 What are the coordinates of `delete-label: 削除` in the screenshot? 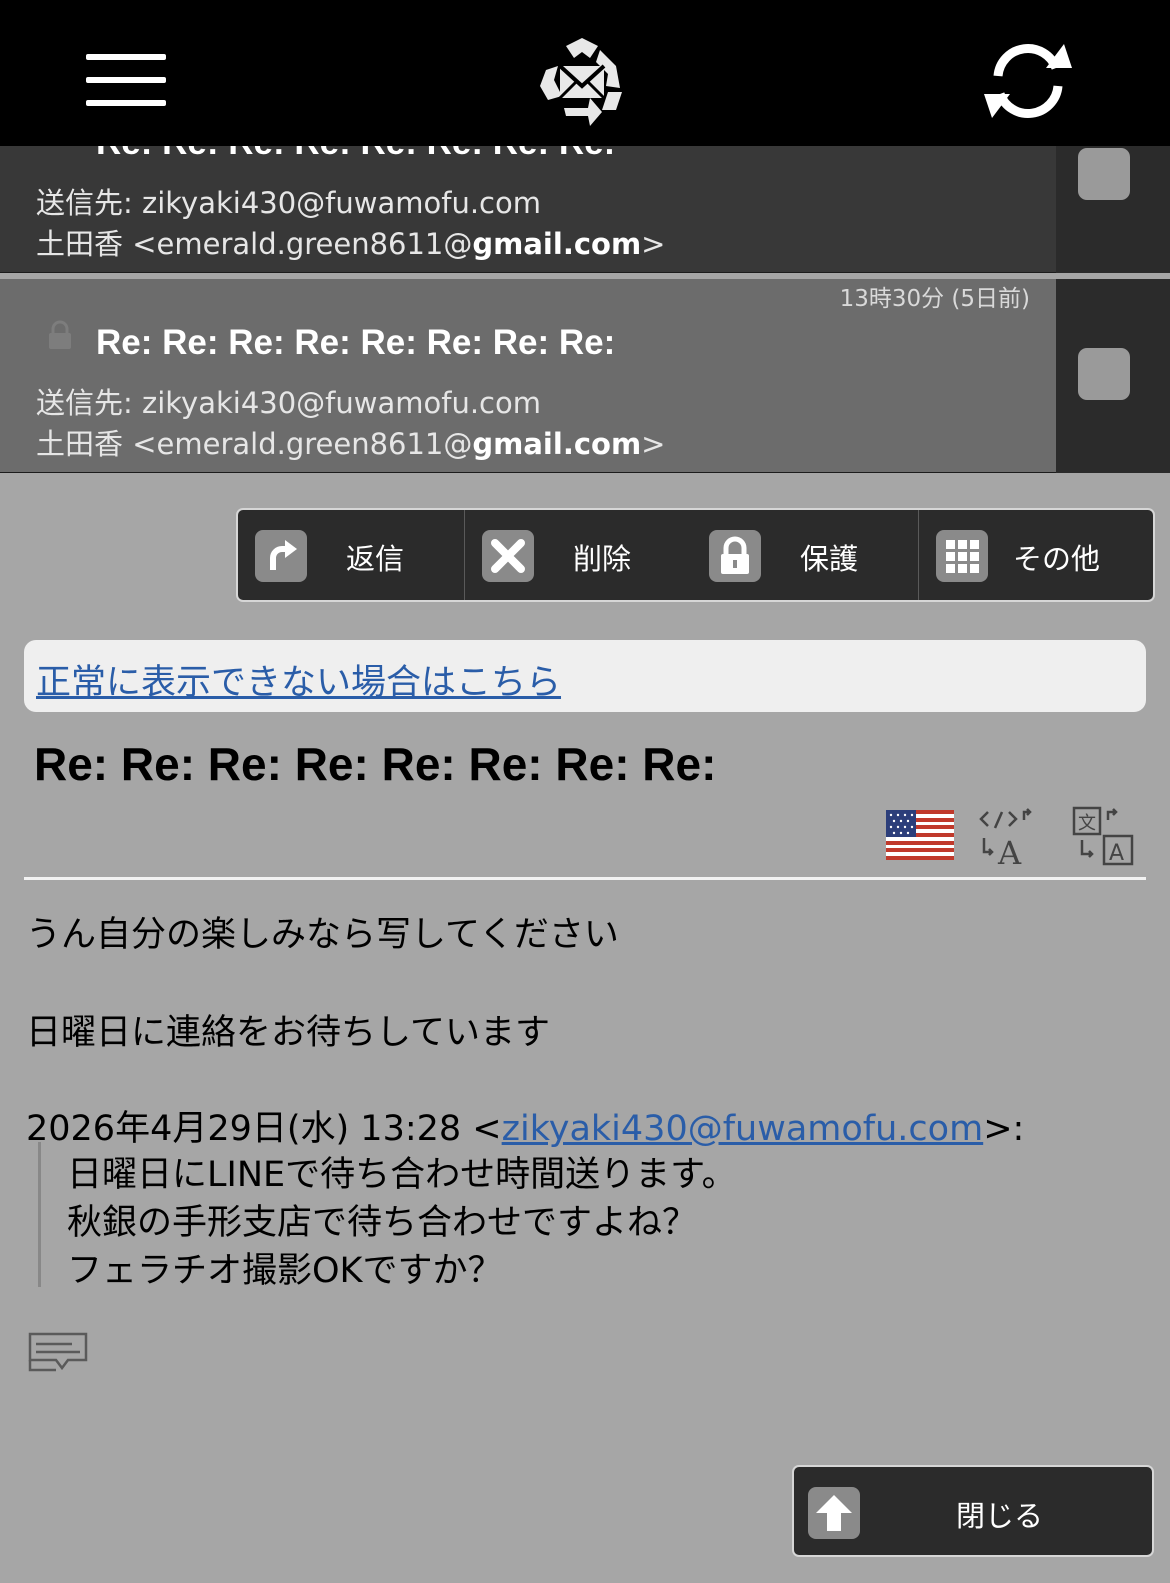 It's located at (602, 559).